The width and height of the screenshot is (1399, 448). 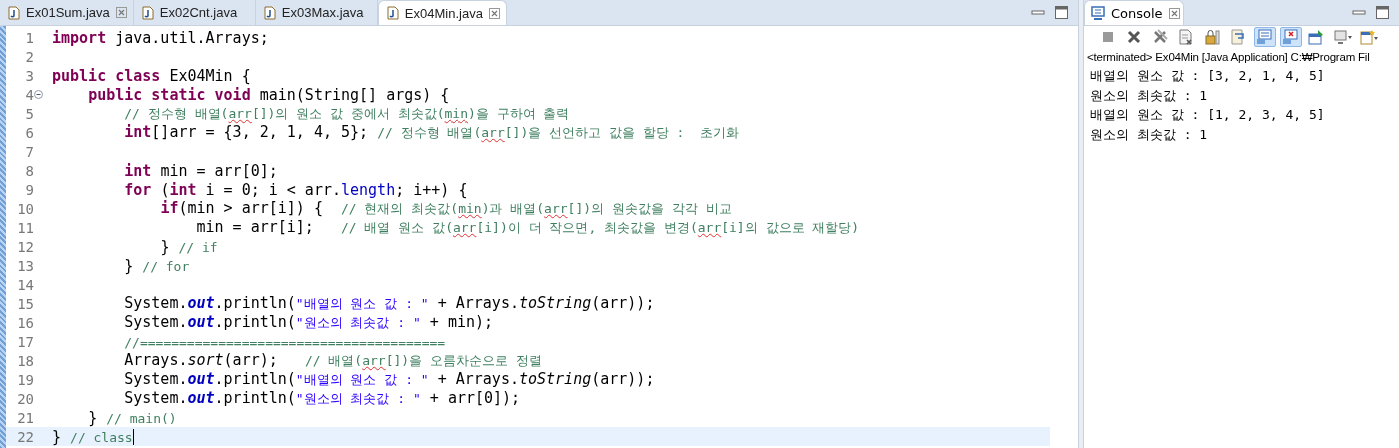 I want to click on line-number: 6, so click(x=29, y=132).